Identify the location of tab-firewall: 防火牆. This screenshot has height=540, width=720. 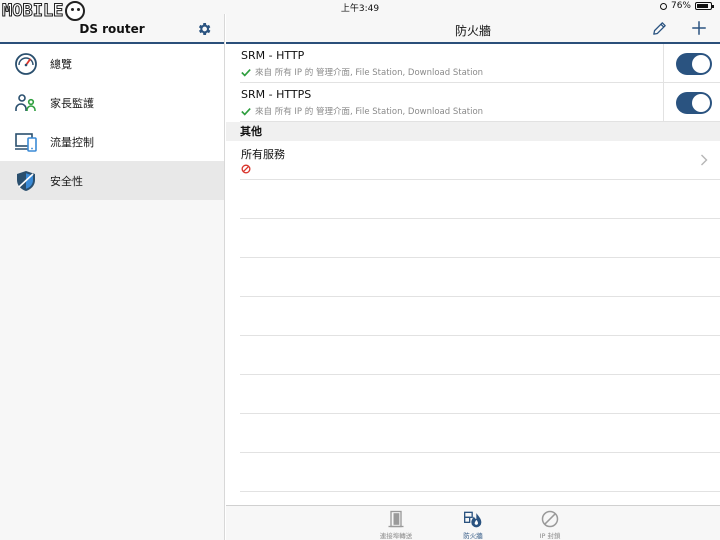
(473, 524).